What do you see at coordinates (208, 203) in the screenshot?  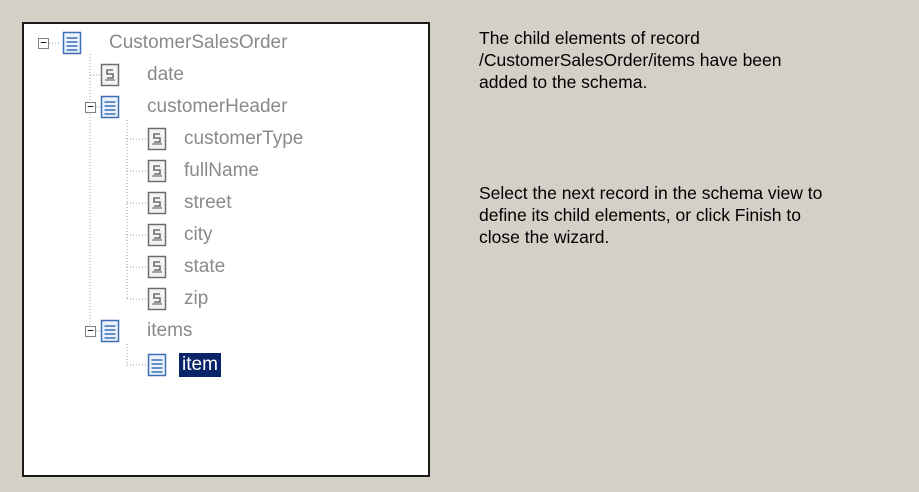 I see `tree-node-street: street` at bounding box center [208, 203].